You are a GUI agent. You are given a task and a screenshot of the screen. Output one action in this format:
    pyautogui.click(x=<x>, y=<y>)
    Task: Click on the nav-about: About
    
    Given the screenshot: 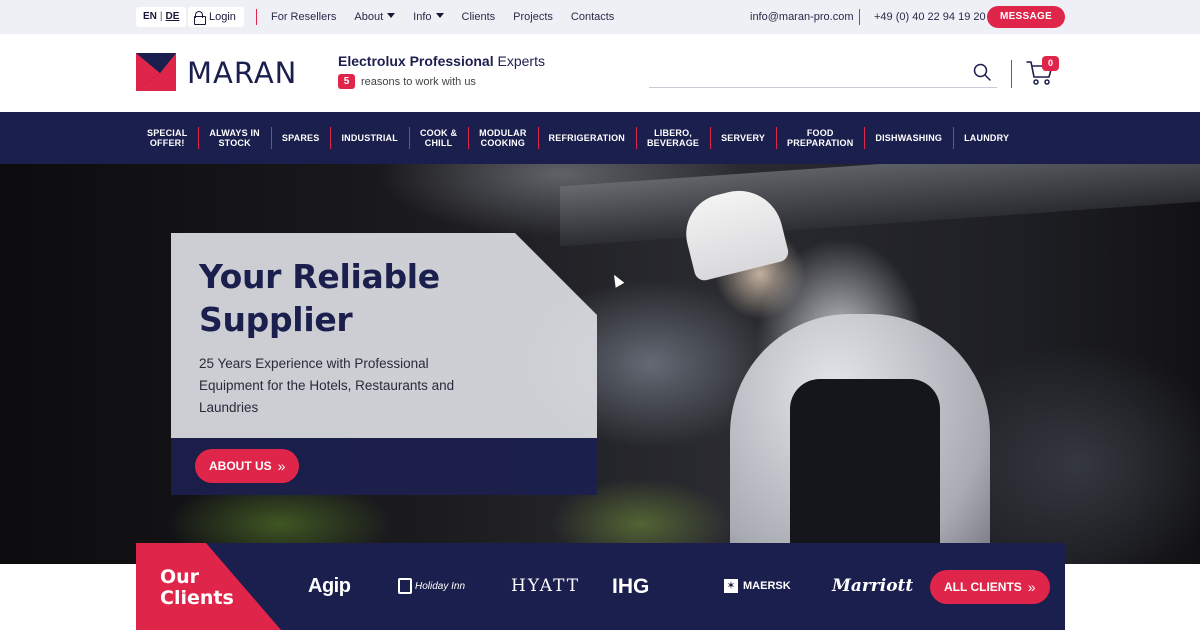 What is the action you would take?
    pyautogui.click(x=374, y=17)
    